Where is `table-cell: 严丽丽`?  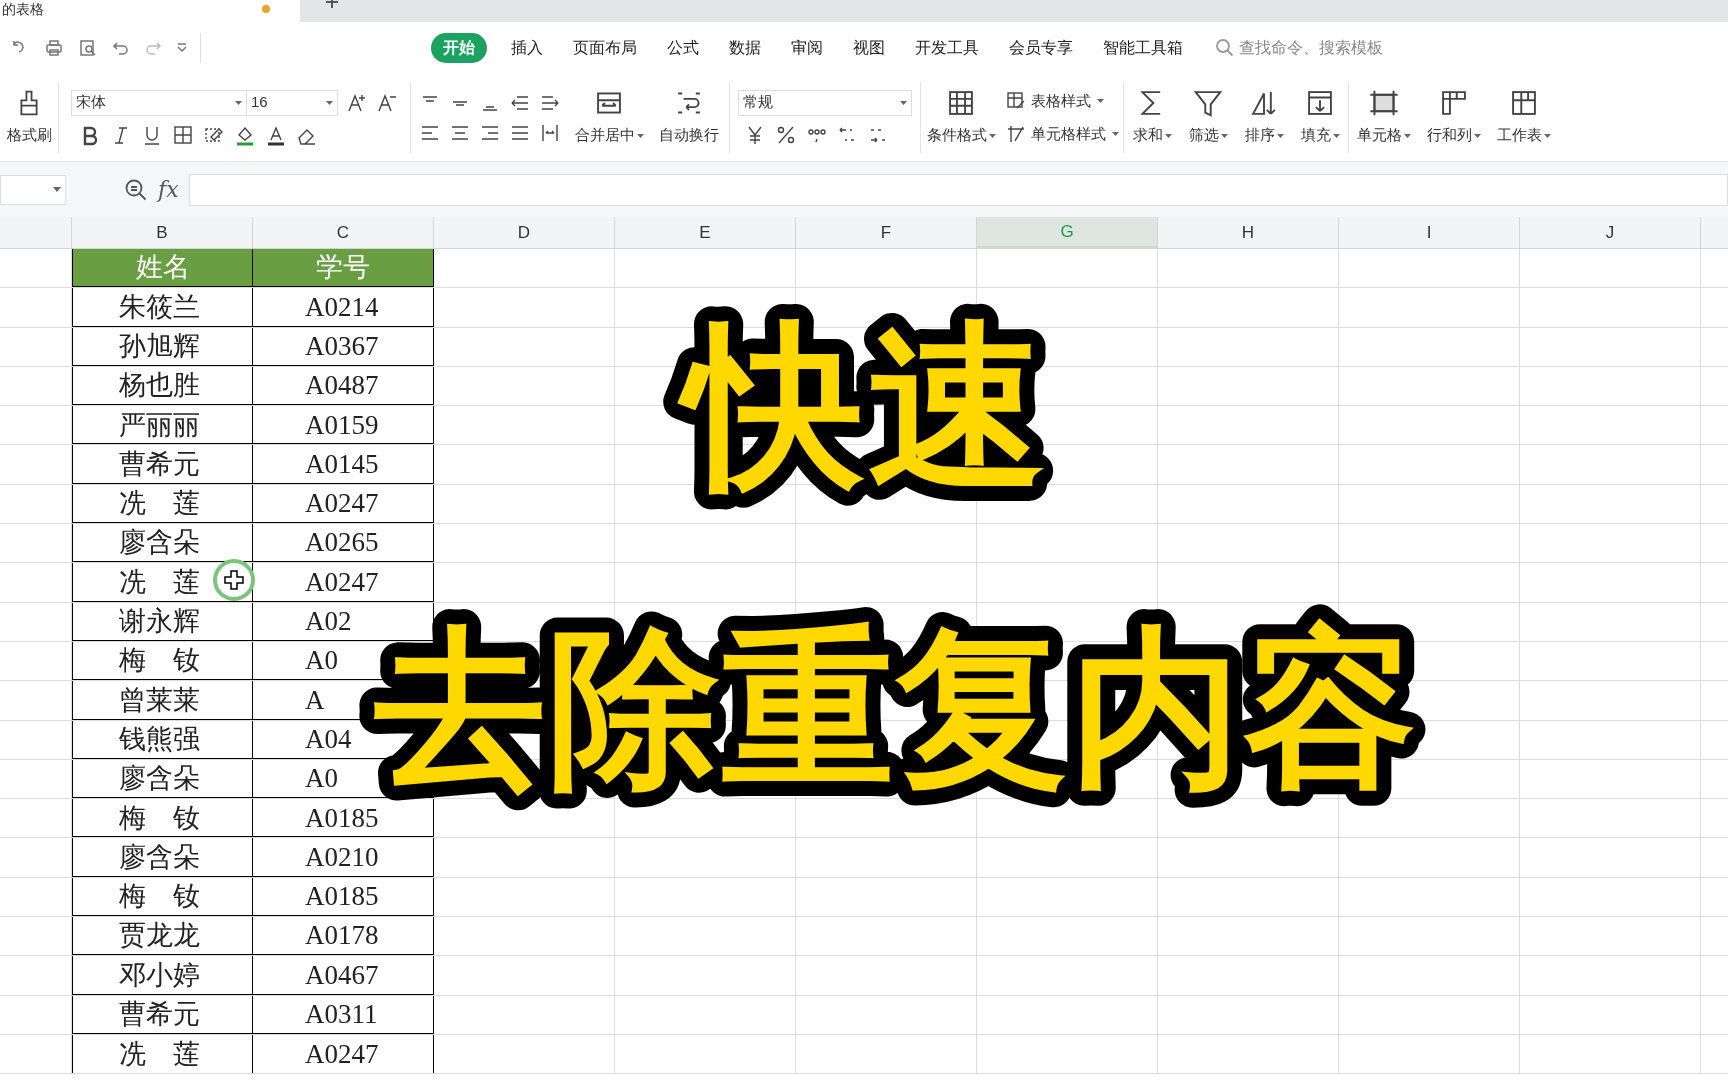 table-cell: 严丽丽 is located at coordinates (162, 425).